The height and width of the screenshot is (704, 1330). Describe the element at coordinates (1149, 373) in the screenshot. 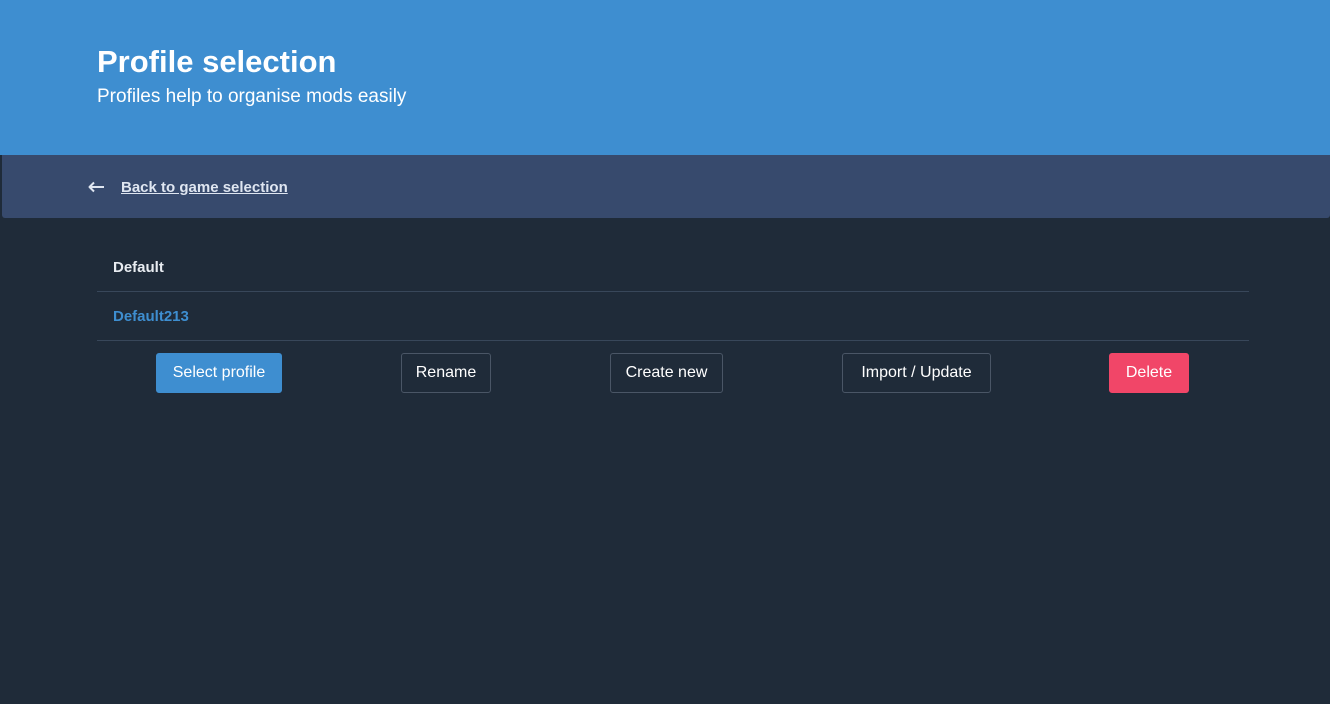

I see `delete-button: Delete` at that location.